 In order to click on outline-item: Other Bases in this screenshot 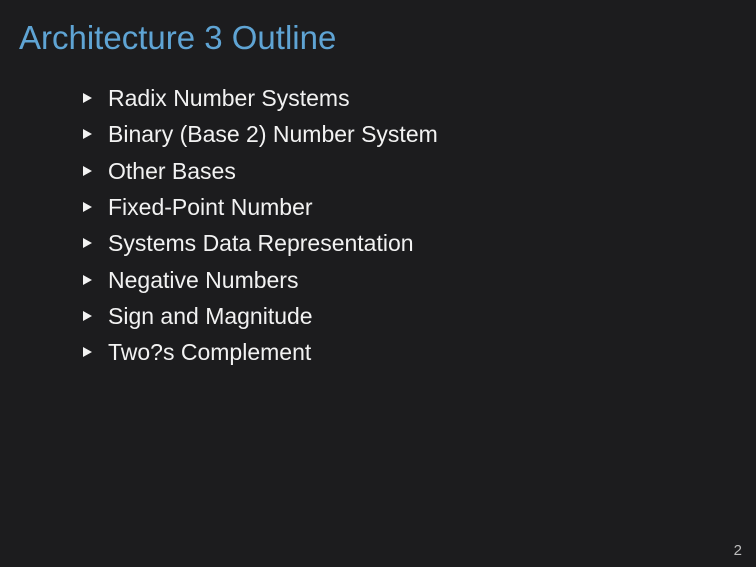, I will do `click(259, 171)`.